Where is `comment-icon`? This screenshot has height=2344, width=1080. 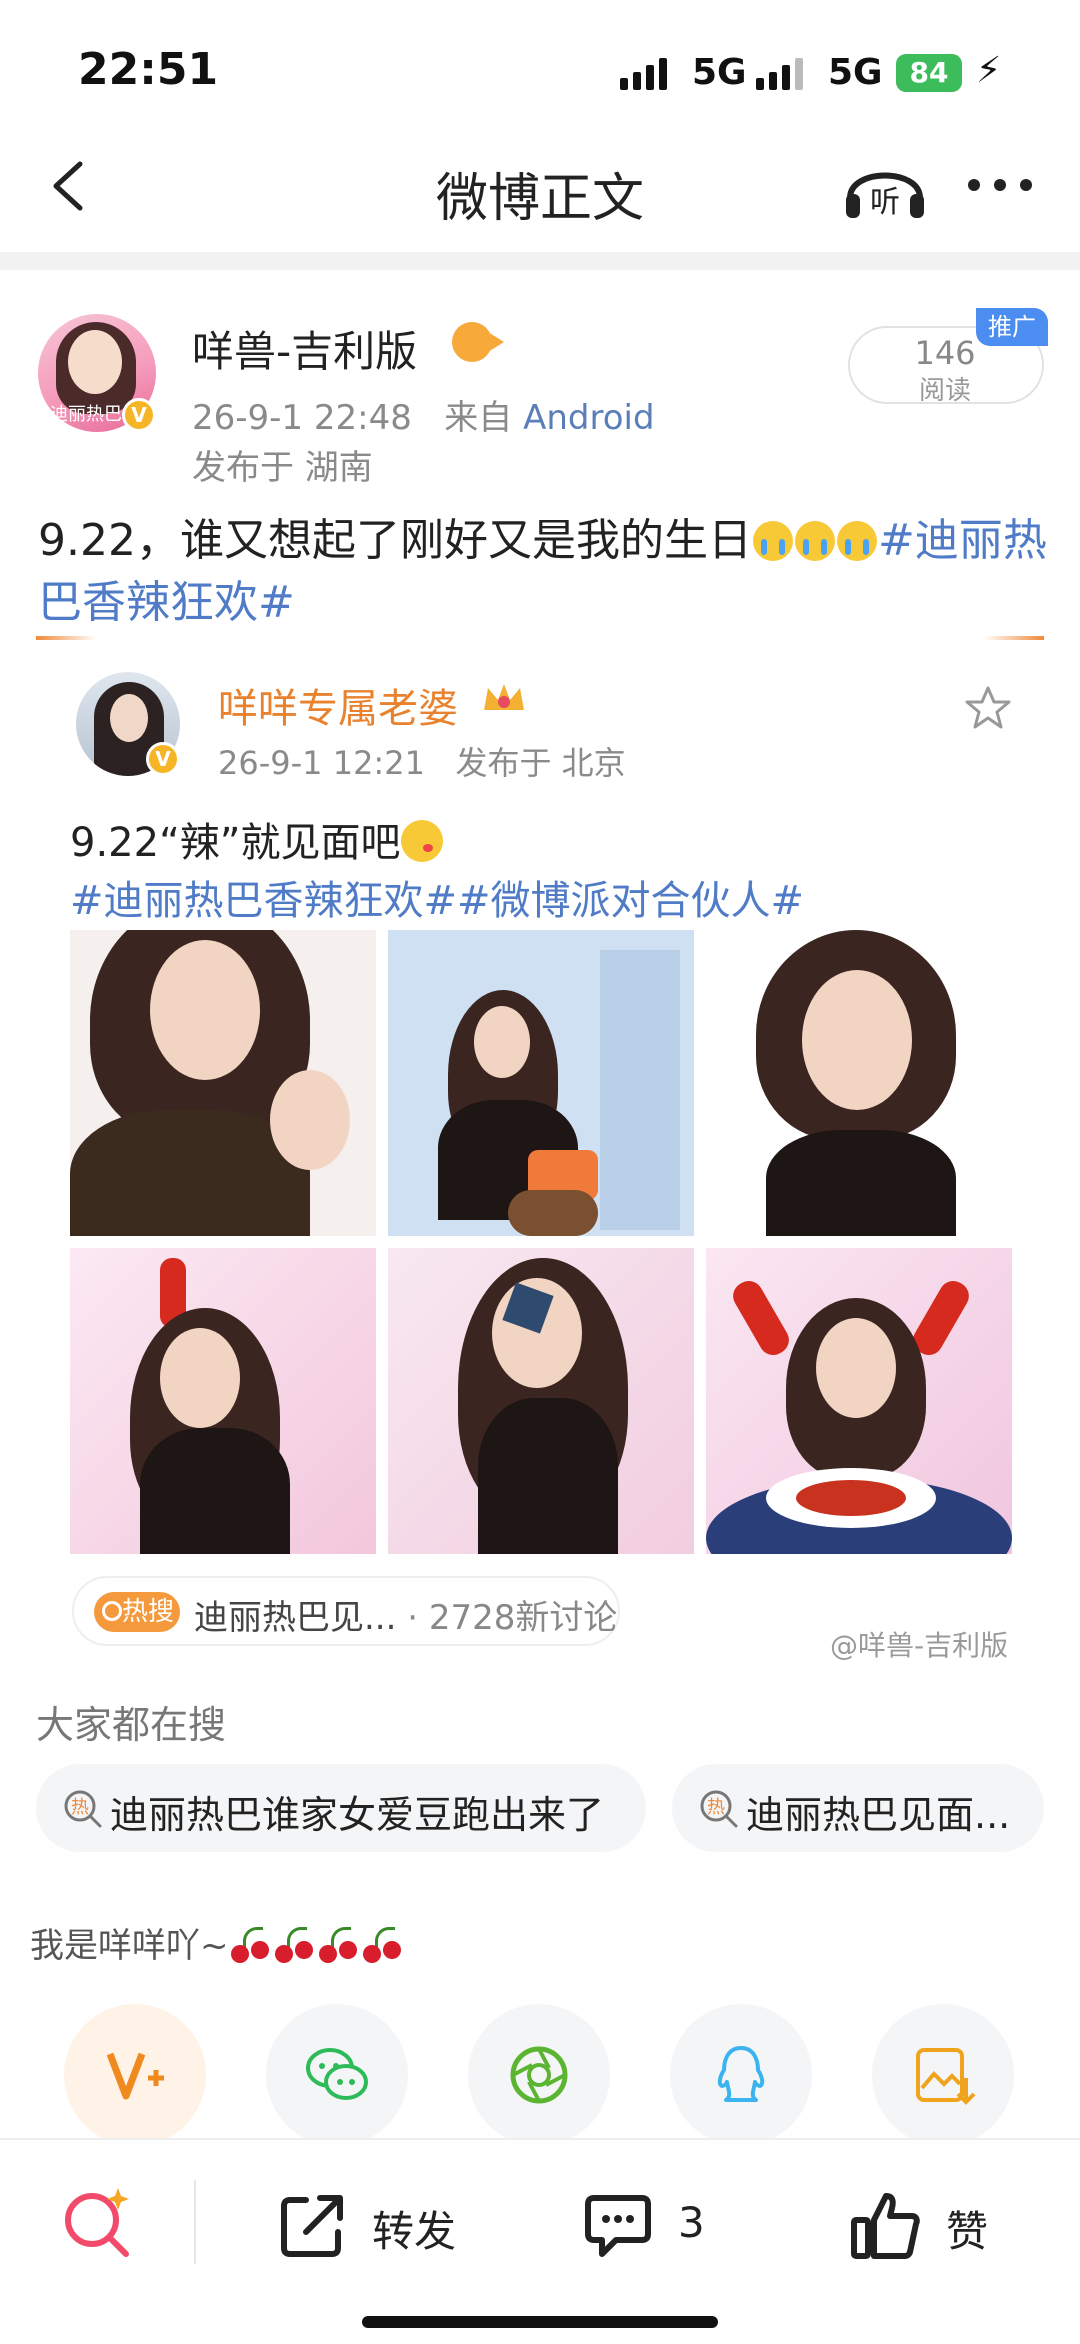 comment-icon is located at coordinates (618, 2226).